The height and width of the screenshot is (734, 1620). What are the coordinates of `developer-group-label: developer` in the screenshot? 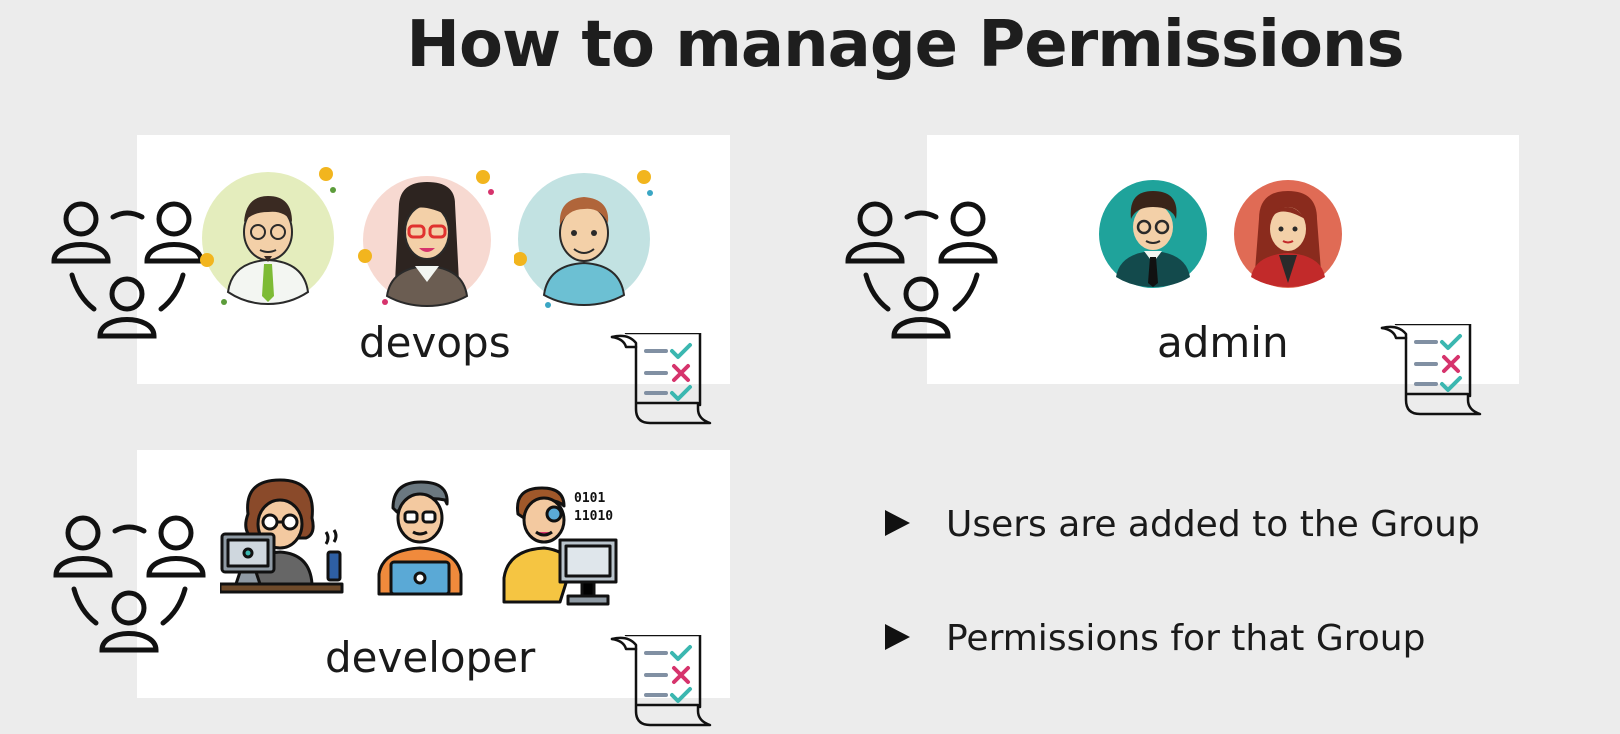 It's located at (430, 657).